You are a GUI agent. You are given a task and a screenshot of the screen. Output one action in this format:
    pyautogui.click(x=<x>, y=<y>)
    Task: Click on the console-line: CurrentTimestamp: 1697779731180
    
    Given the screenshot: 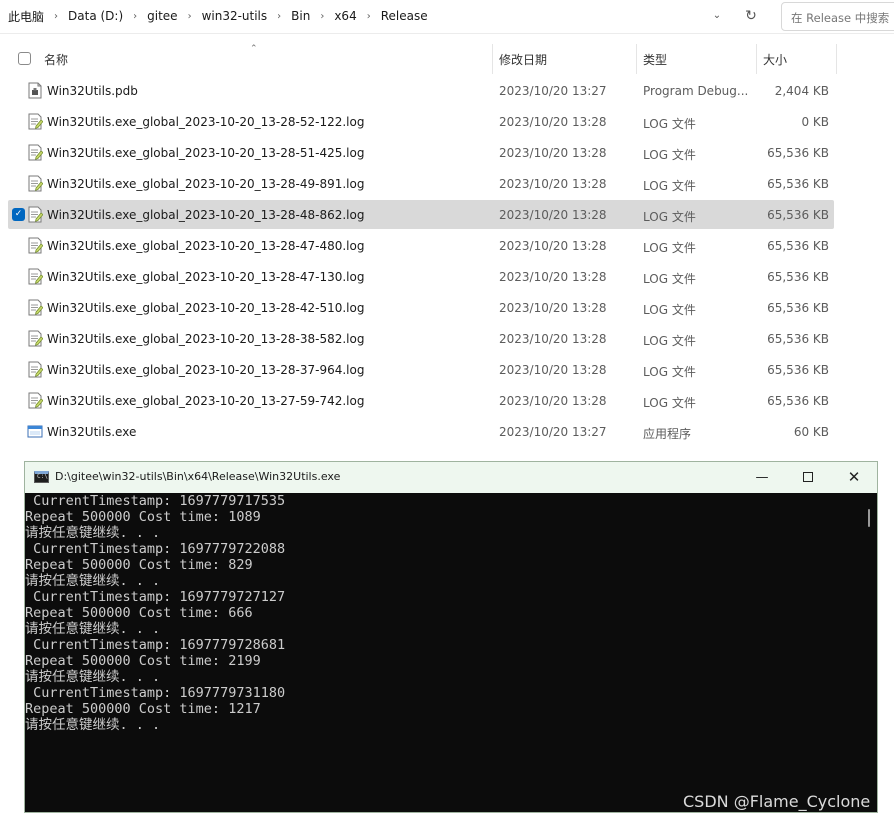 What is the action you would take?
    pyautogui.click(x=155, y=693)
    